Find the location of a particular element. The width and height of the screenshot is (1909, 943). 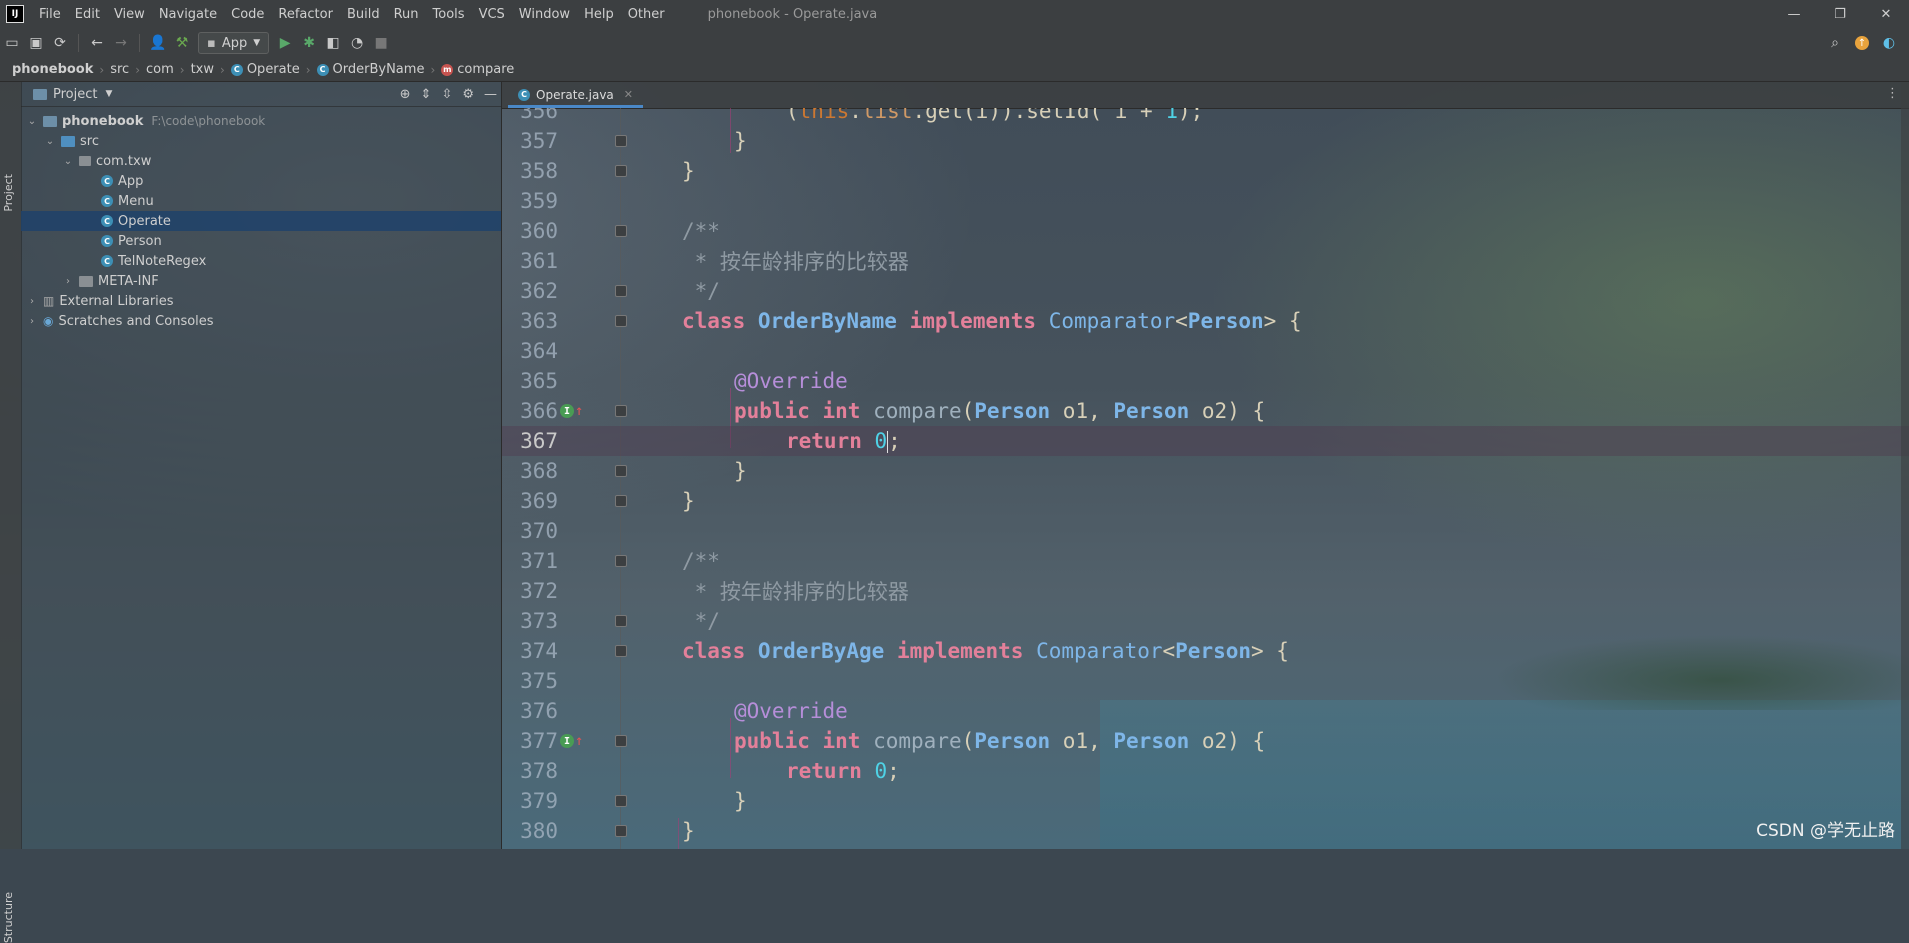

breadcrumb-orderbyname: C OrderByName is located at coordinates (370, 69).